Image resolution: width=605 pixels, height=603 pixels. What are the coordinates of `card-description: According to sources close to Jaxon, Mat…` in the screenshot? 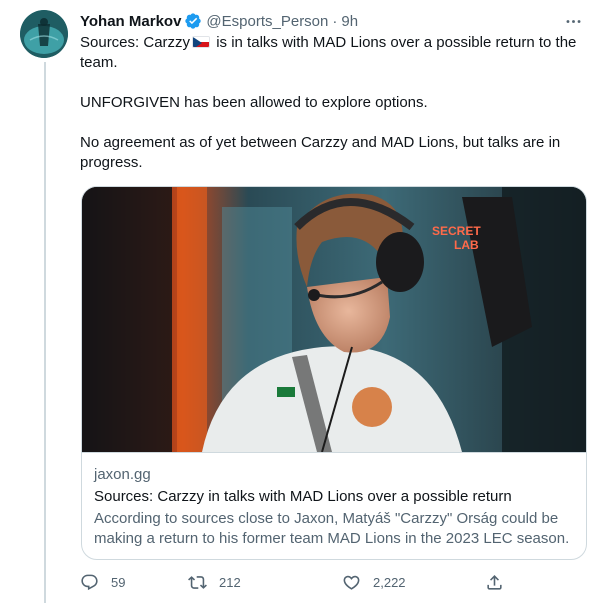 It's located at (332, 528).